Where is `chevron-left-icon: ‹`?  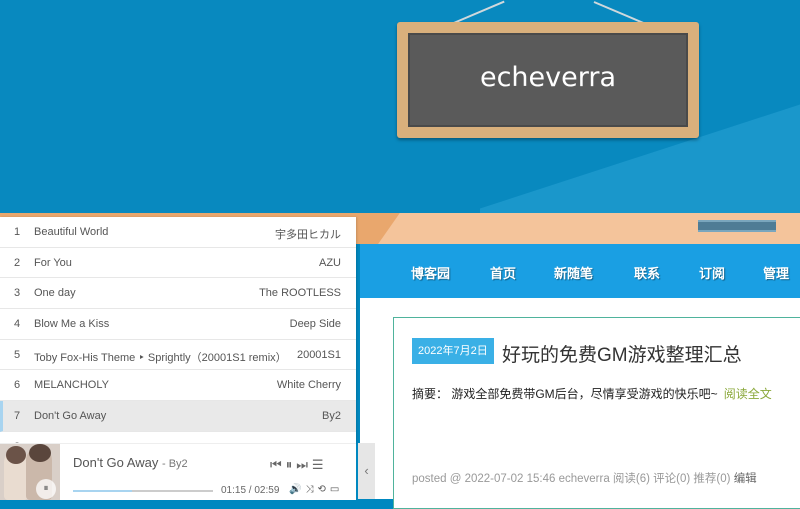
chevron-left-icon: ‹ is located at coordinates (366, 470).